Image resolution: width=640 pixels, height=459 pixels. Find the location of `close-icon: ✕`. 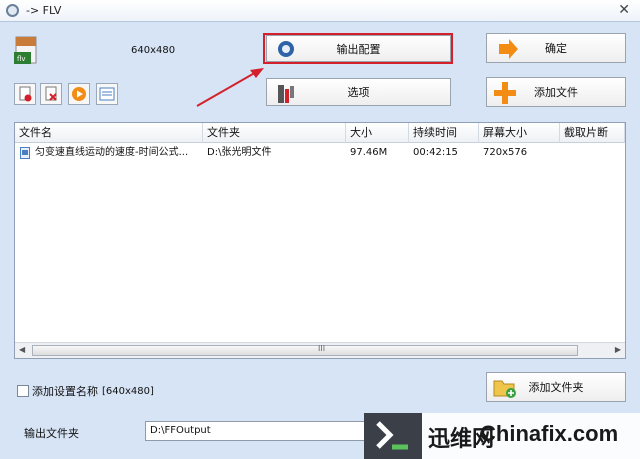

close-icon: ✕ is located at coordinates (624, 10).